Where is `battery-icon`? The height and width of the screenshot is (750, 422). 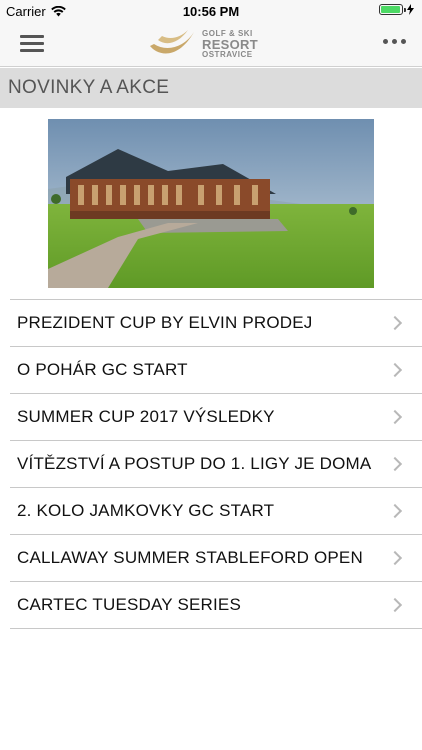 battery-icon is located at coordinates (392, 9).